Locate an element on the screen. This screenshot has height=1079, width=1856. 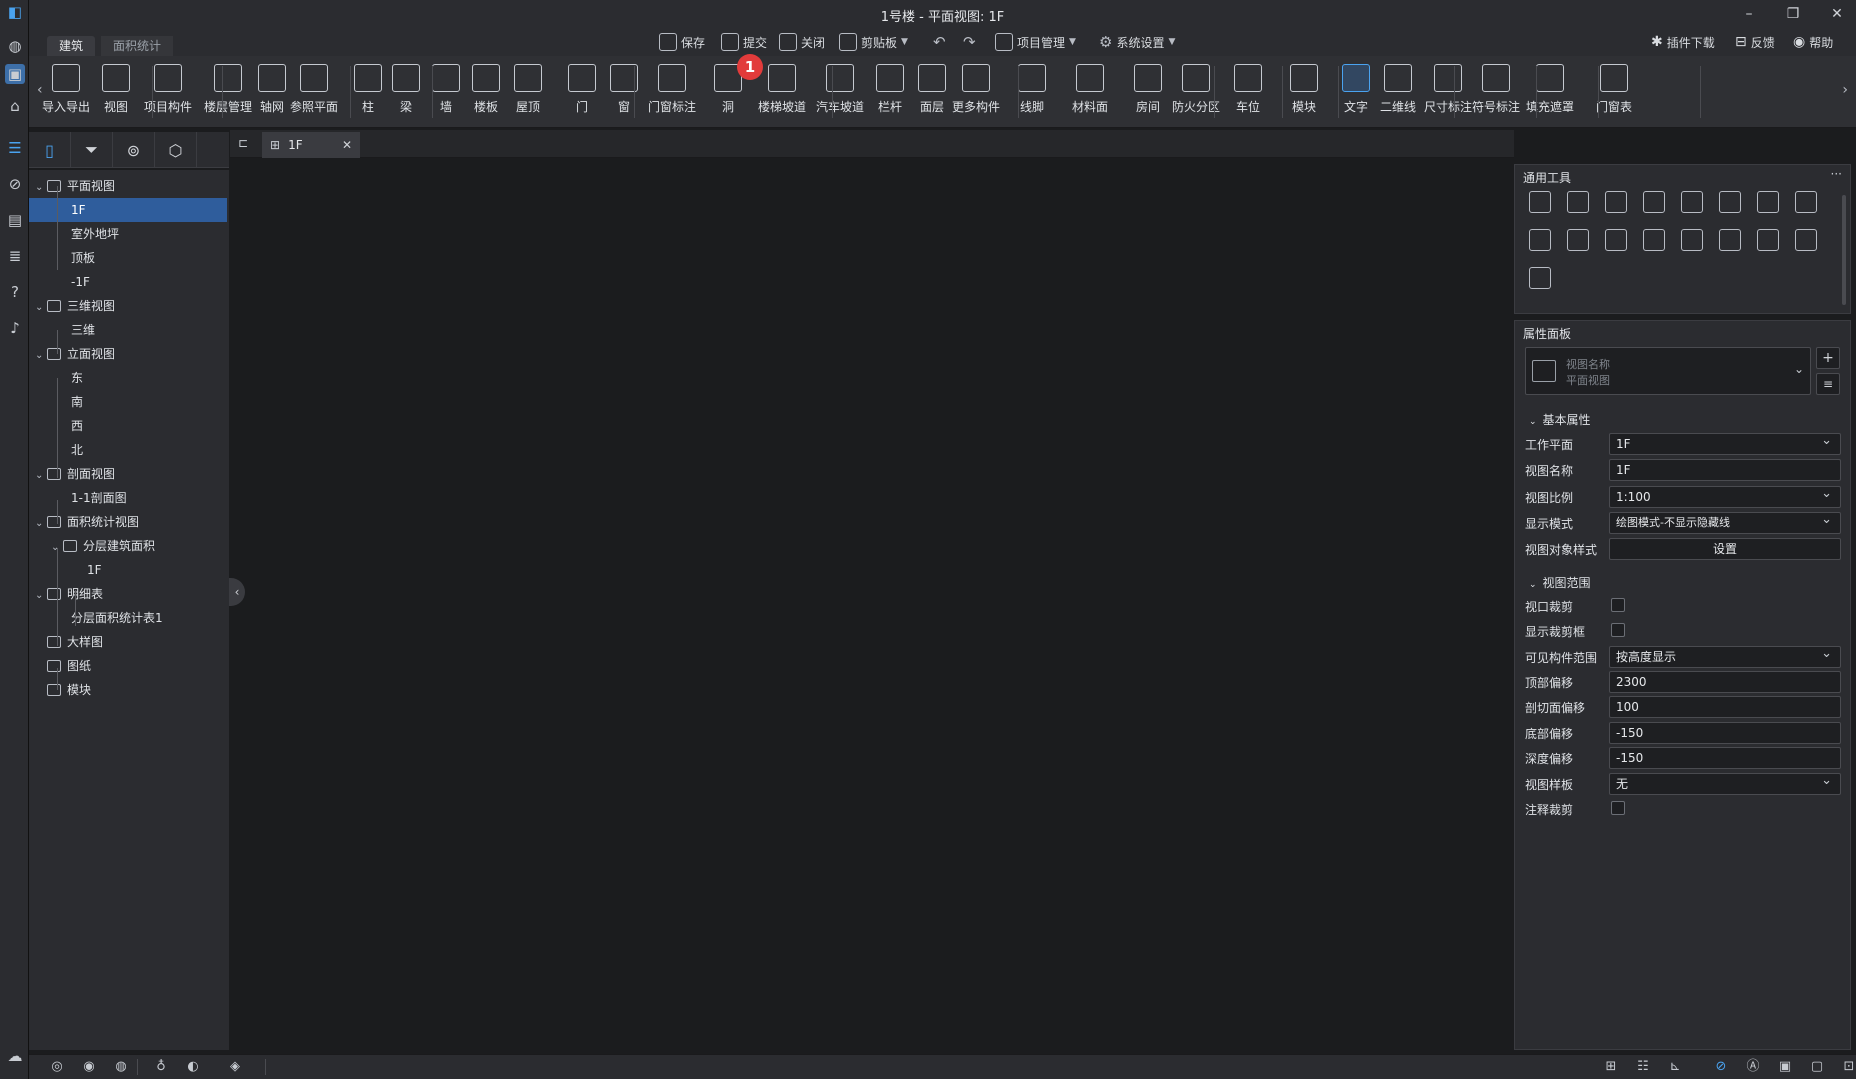
tree-item: 西 is located at coordinates (128, 426).